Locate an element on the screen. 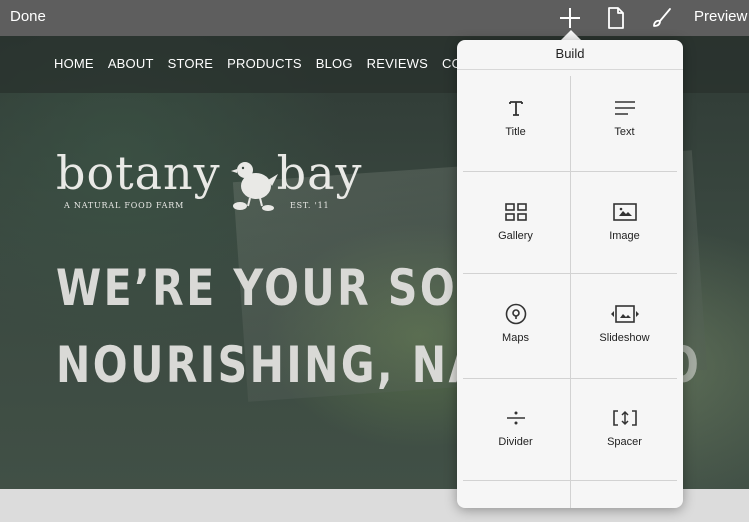 This screenshot has width=749, height=522. block-maps-label: Maps is located at coordinates (515, 338).